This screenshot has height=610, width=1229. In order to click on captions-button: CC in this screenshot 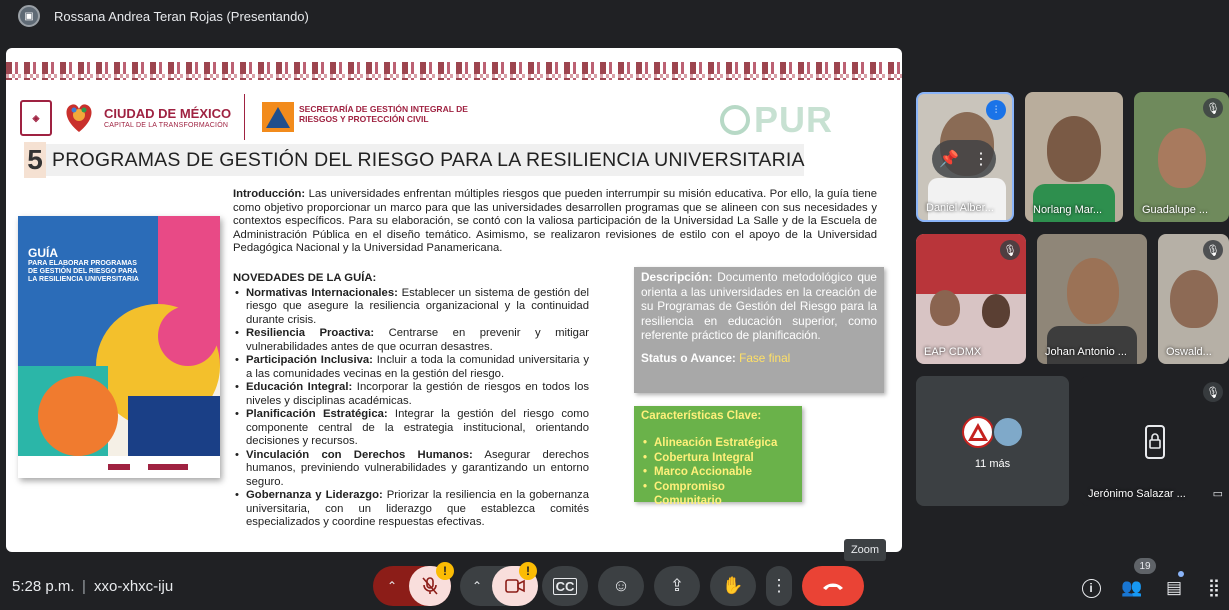, I will do `click(565, 586)`.